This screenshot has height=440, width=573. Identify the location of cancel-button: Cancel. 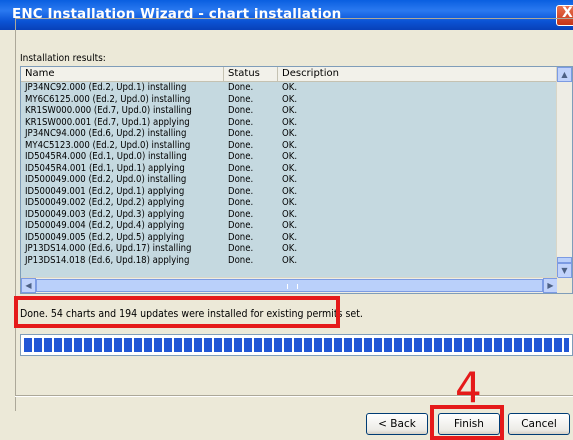
(539, 424).